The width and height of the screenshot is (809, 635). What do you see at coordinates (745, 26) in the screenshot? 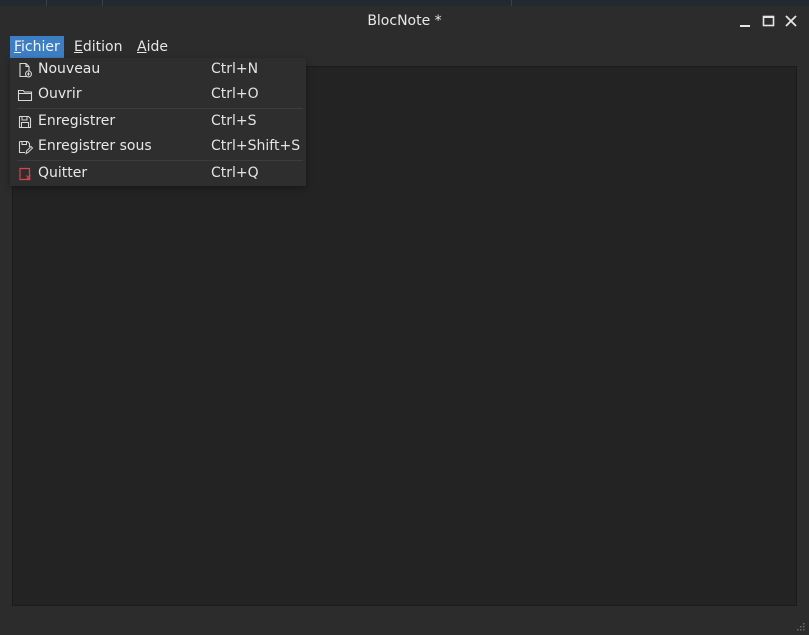
I see `minimize-icon` at bounding box center [745, 26].